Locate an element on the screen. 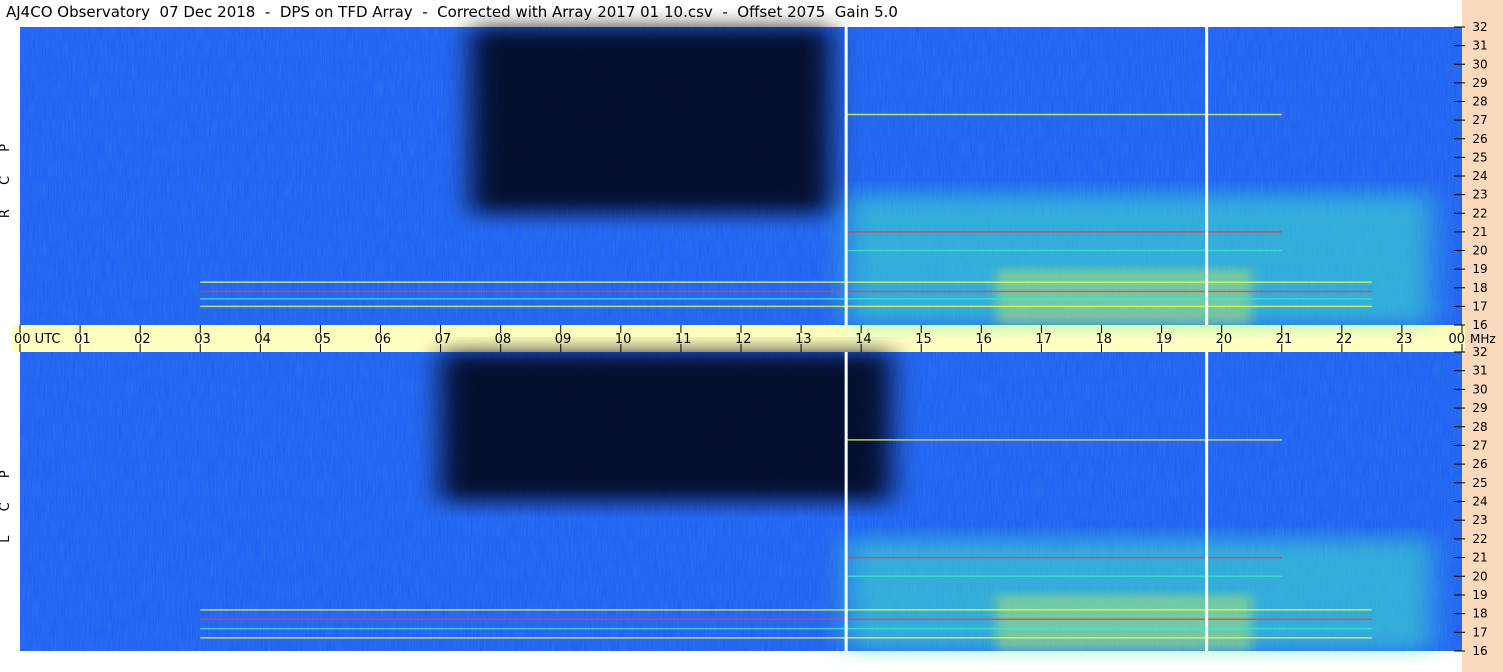  time-tick-label: 21 is located at coordinates (1284, 339).